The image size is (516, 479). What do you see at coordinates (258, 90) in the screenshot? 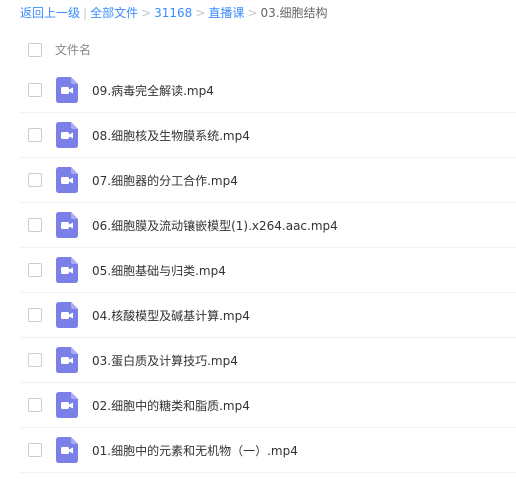
I see `file-row: 09.病毒完全解读.mp4` at bounding box center [258, 90].